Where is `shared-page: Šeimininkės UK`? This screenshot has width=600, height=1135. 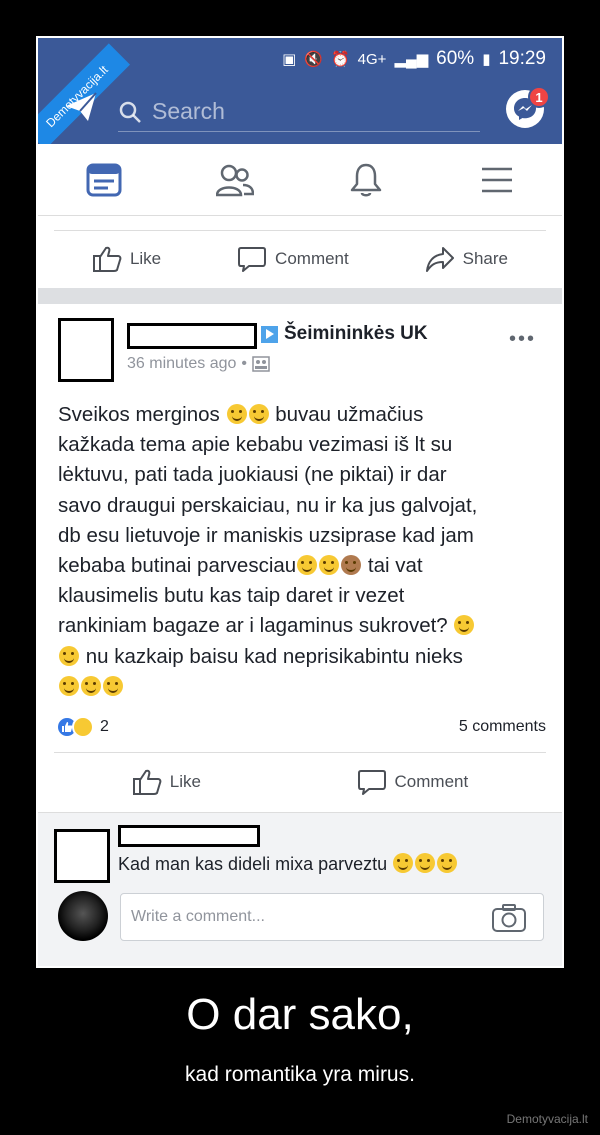 shared-page: Šeimininkės UK is located at coordinates (344, 334).